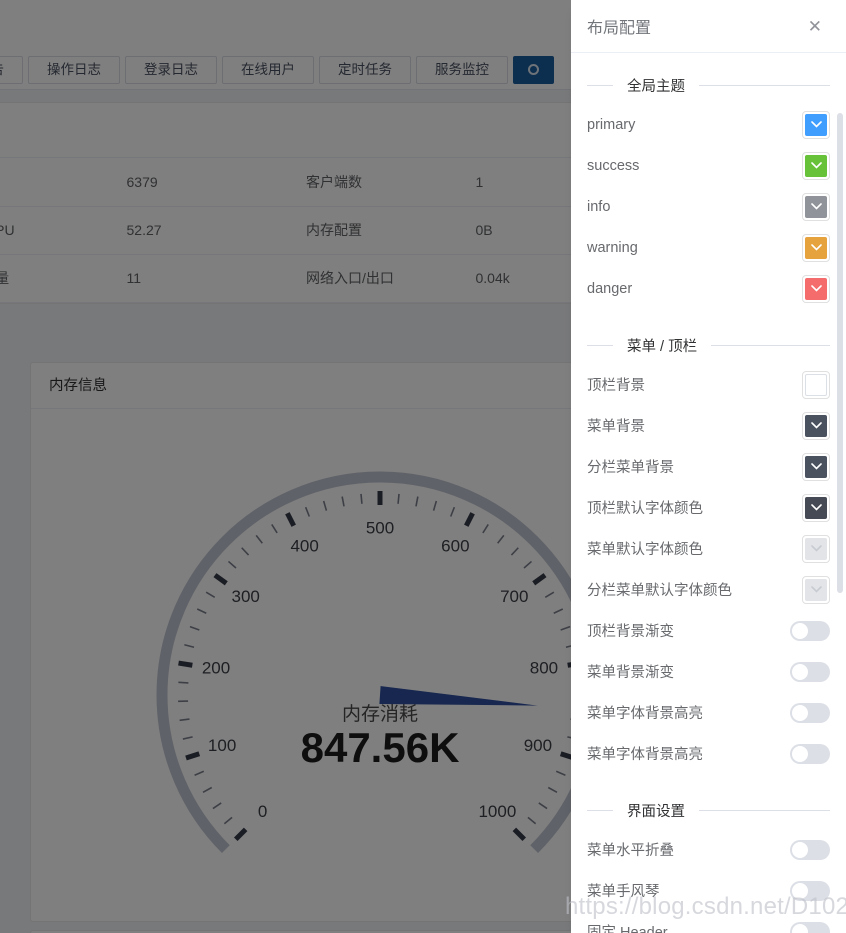  Describe the element at coordinates (810, 927) in the screenshot. I see `toggle-固定 Header` at that location.